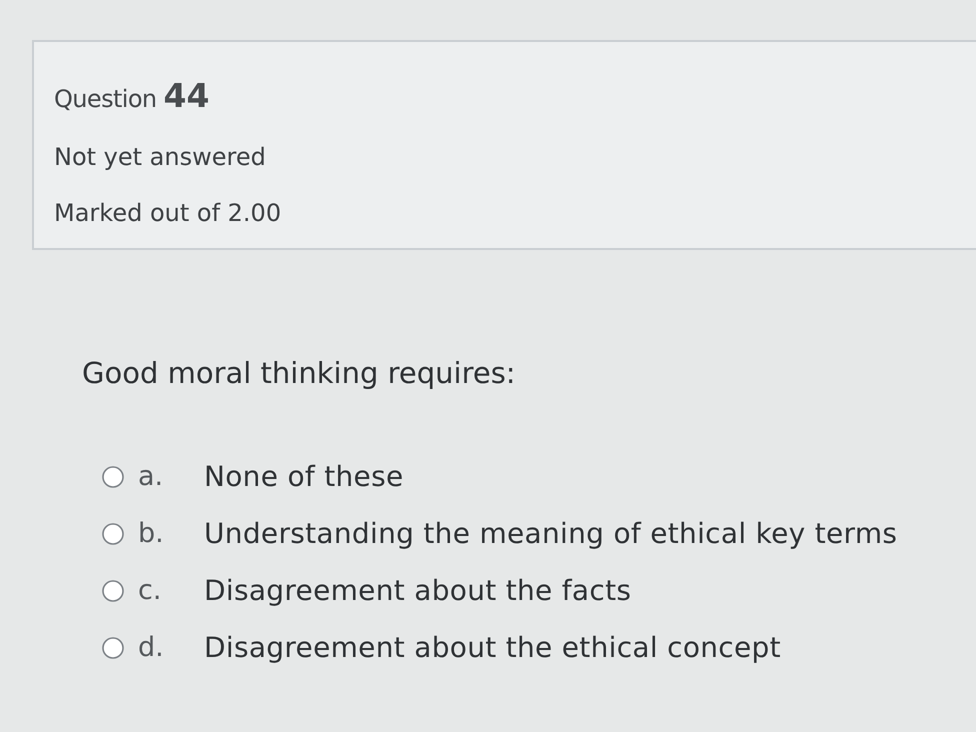 The width and height of the screenshot is (976, 732). What do you see at coordinates (151, 647) in the screenshot?
I see `option-letter: d.` at bounding box center [151, 647].